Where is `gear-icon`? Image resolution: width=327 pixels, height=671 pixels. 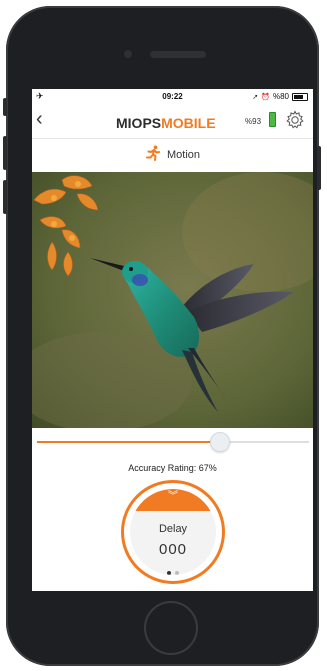
gear-icon is located at coordinates (295, 122).